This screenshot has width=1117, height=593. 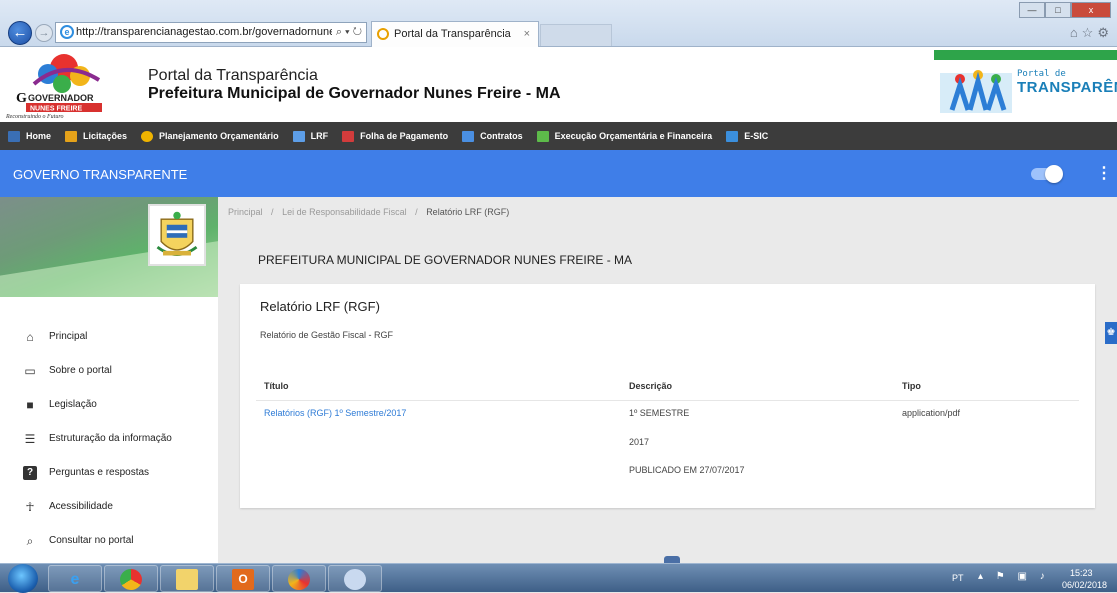 I want to click on home-icon: ⌂, so click(x=30, y=337).